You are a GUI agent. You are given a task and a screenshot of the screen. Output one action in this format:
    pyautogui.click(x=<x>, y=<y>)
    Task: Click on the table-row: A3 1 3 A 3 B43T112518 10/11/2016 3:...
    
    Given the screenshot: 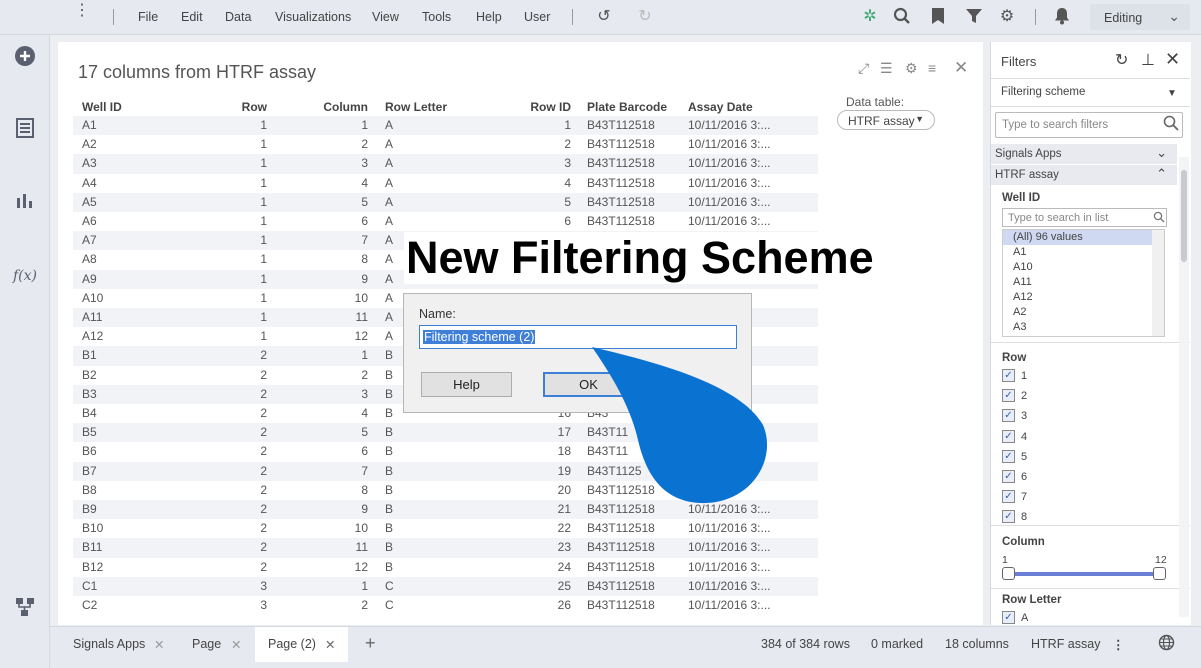 What is the action you would take?
    pyautogui.click(x=445, y=164)
    